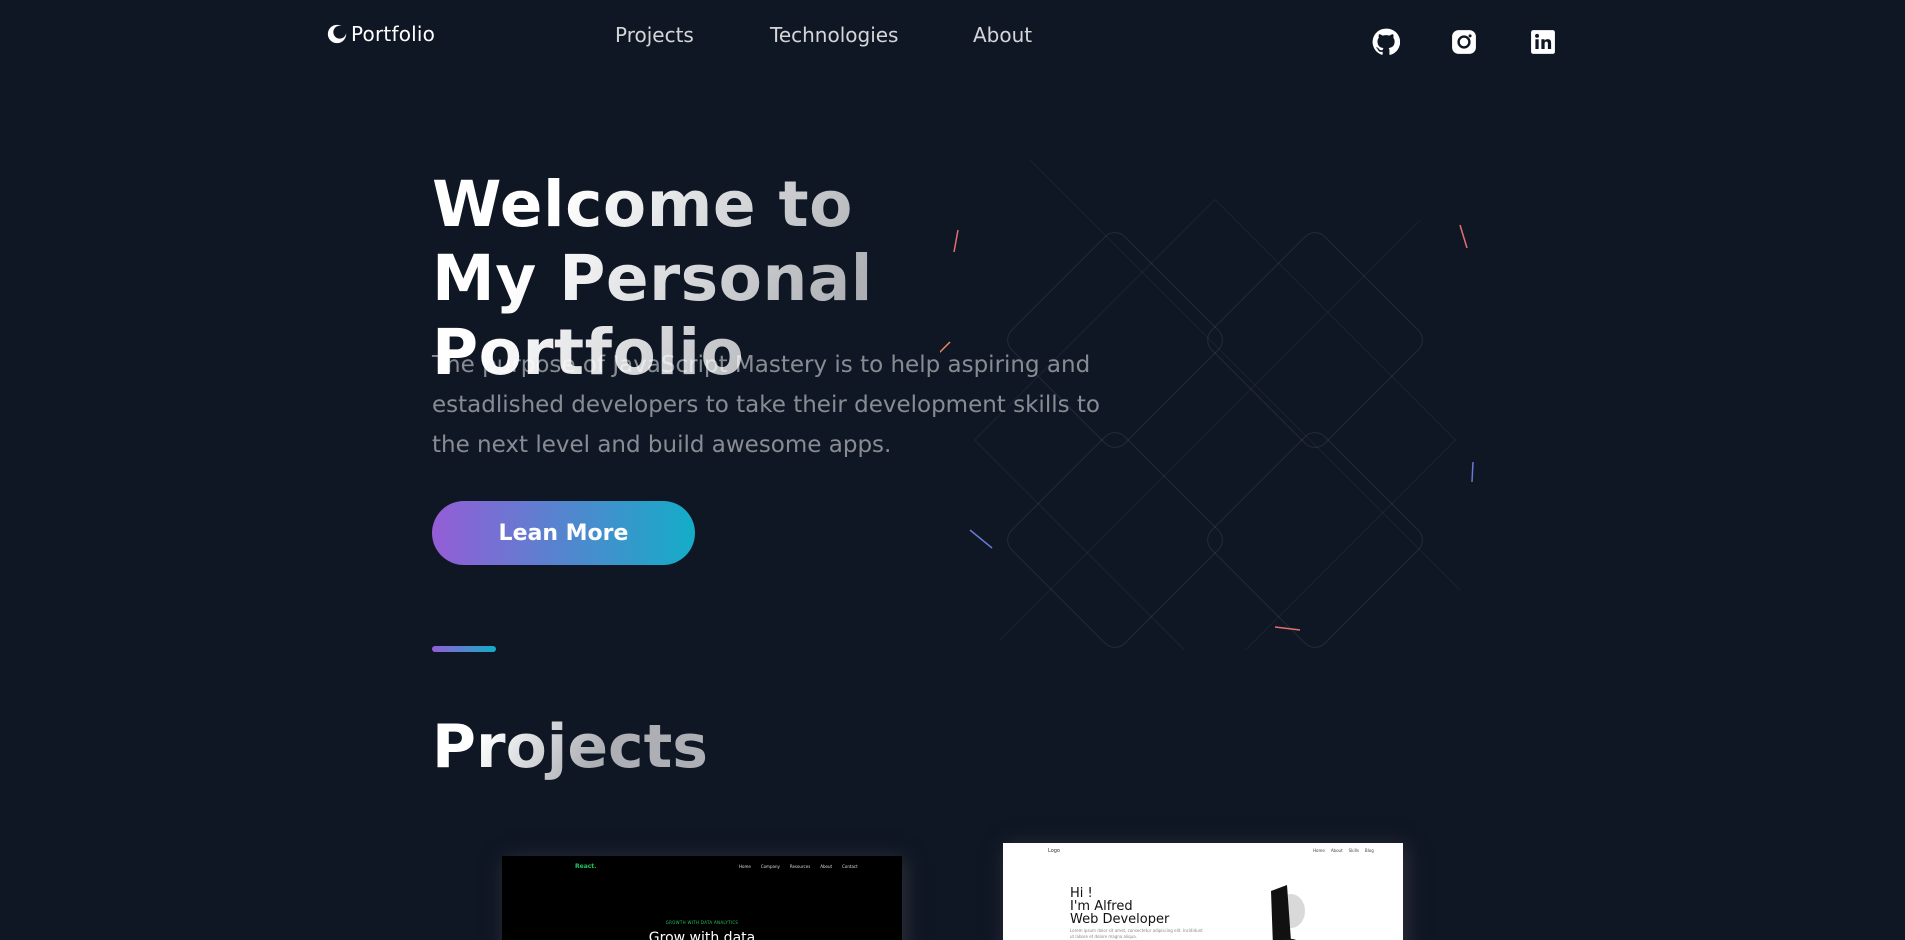  I want to click on card1-nav-item: About, so click(826, 866).